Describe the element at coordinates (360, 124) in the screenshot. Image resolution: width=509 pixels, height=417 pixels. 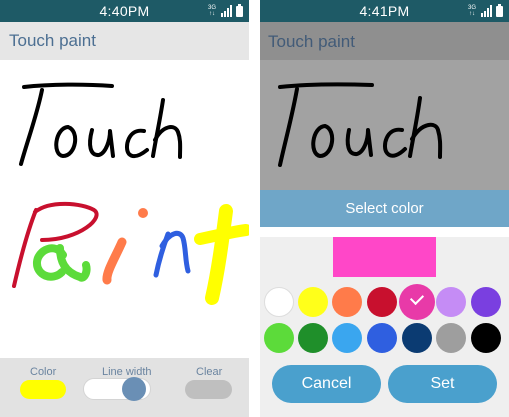
I see `dimmed-drawing-strokes` at that location.